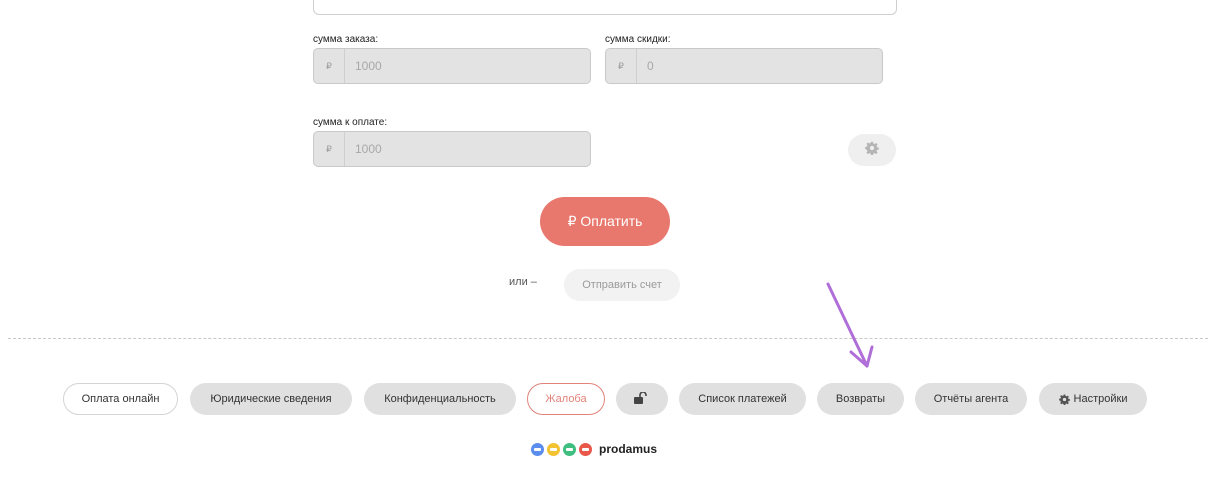 This screenshot has width=1210, height=488. What do you see at coordinates (566, 399) in the screenshot?
I see `footer-complaint-button: Жалоба` at bounding box center [566, 399].